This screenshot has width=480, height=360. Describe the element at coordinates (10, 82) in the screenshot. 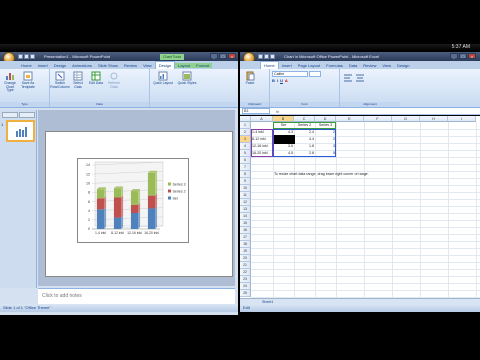

I see `change-chart-type-button: Change Chart Type` at that location.